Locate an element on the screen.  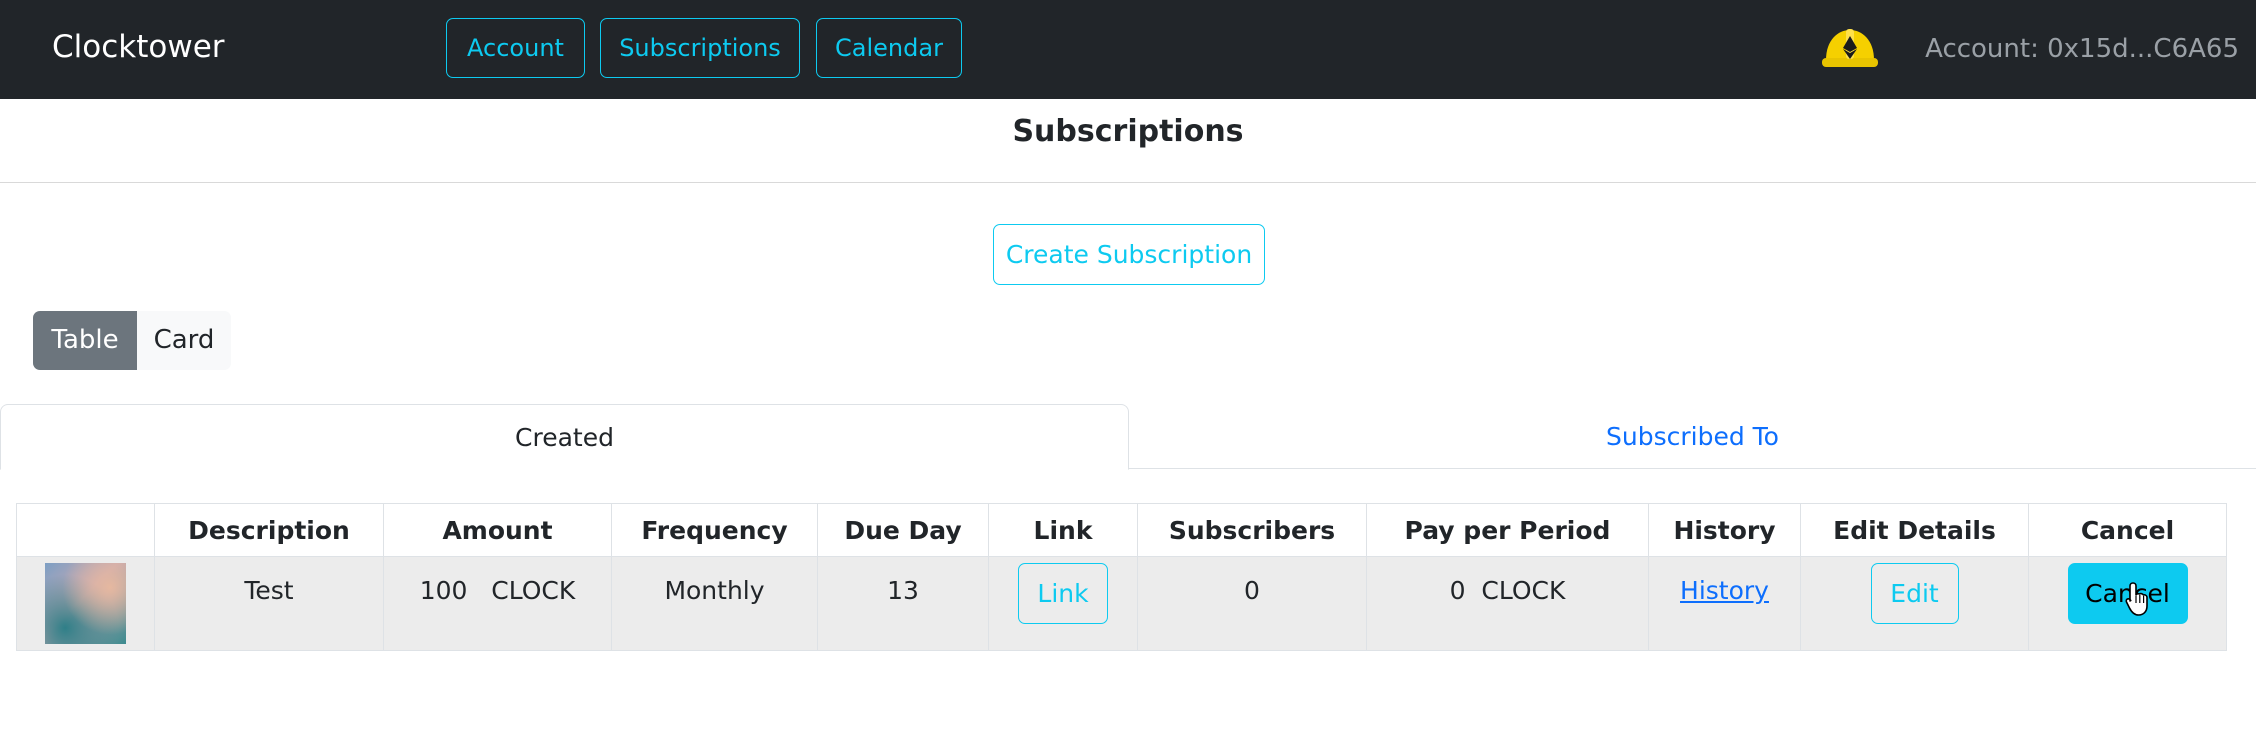
pay-per-period-value: 0 CLOCK is located at coordinates (1507, 590).